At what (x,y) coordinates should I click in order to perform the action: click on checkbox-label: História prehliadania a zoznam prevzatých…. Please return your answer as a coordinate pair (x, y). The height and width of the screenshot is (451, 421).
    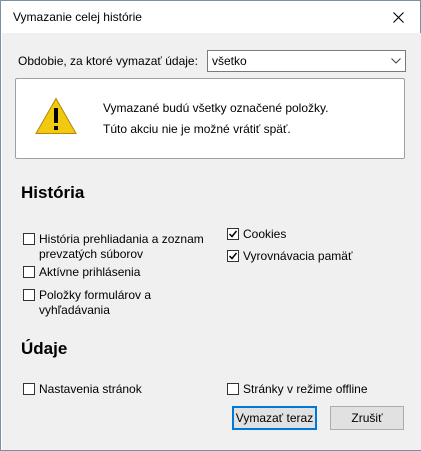
    Looking at the image, I should click on (121, 246).